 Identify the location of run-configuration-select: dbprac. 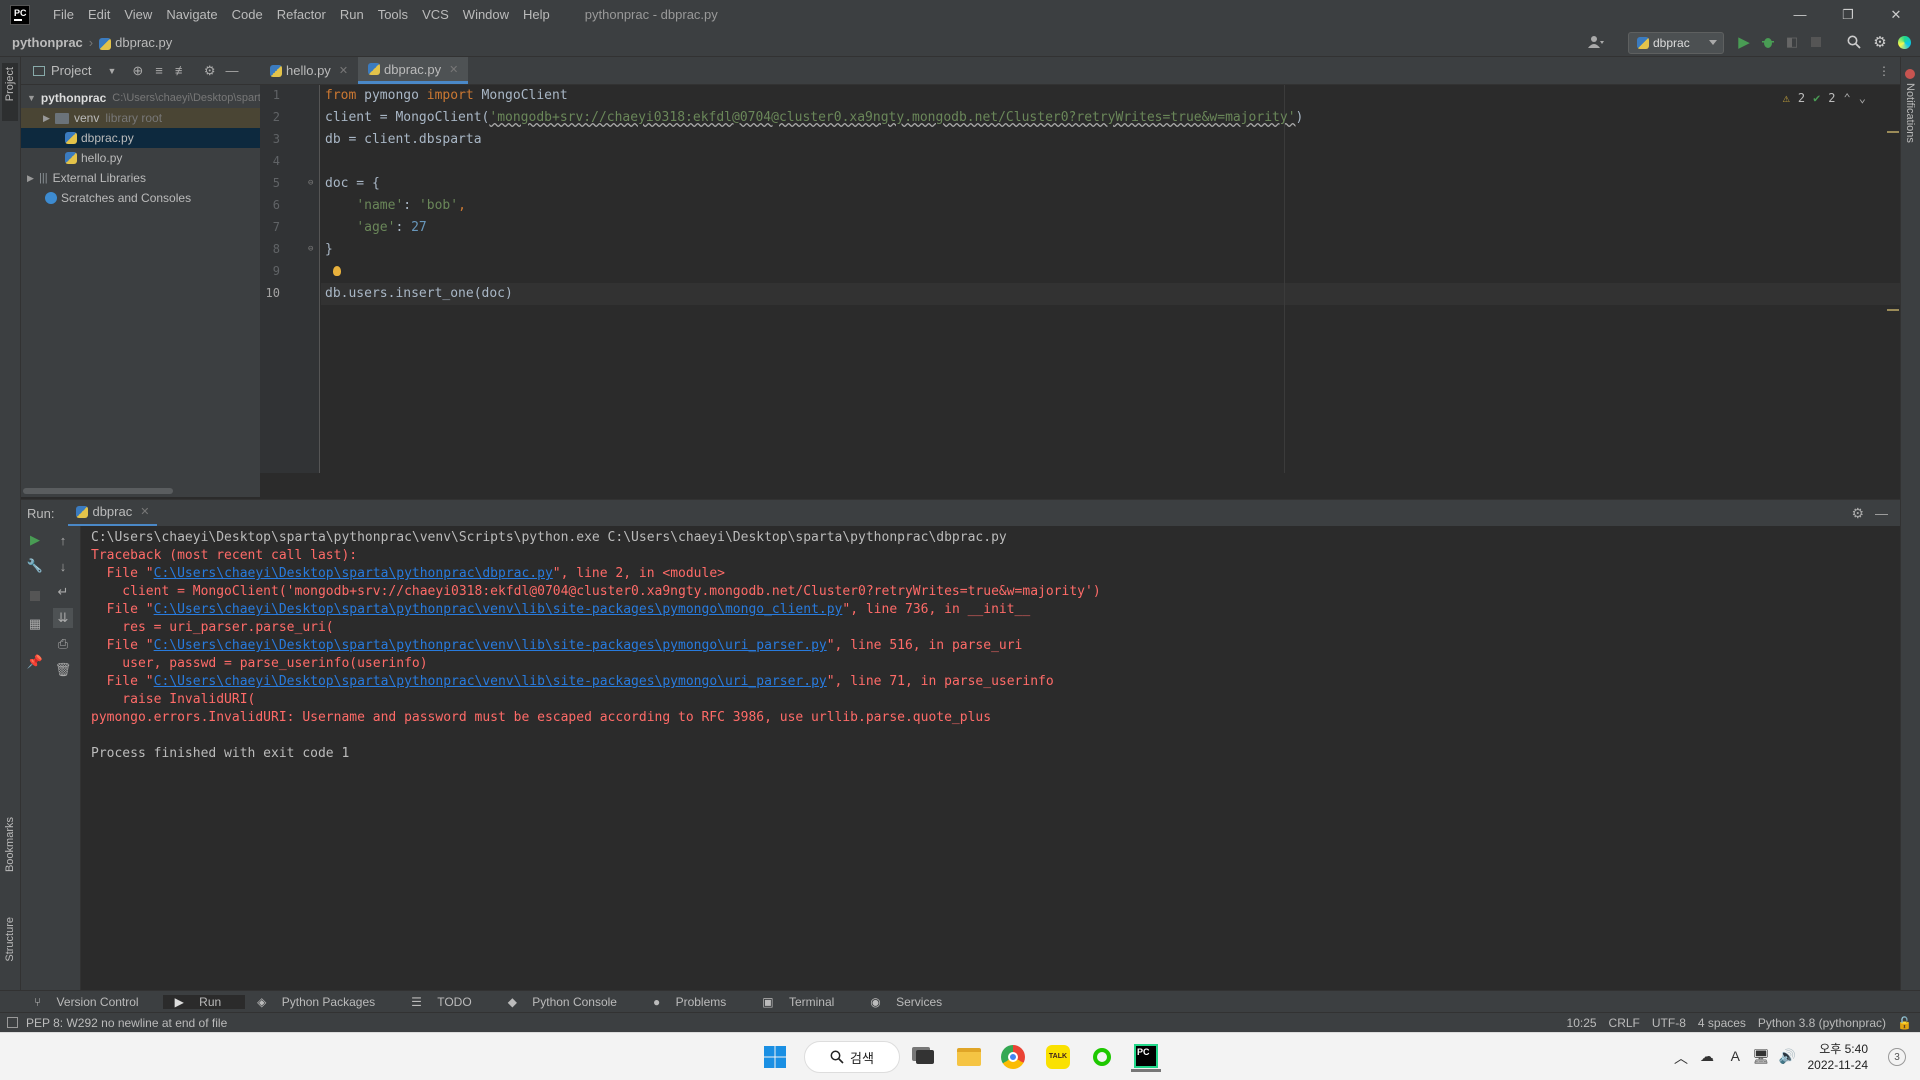
(1676, 43).